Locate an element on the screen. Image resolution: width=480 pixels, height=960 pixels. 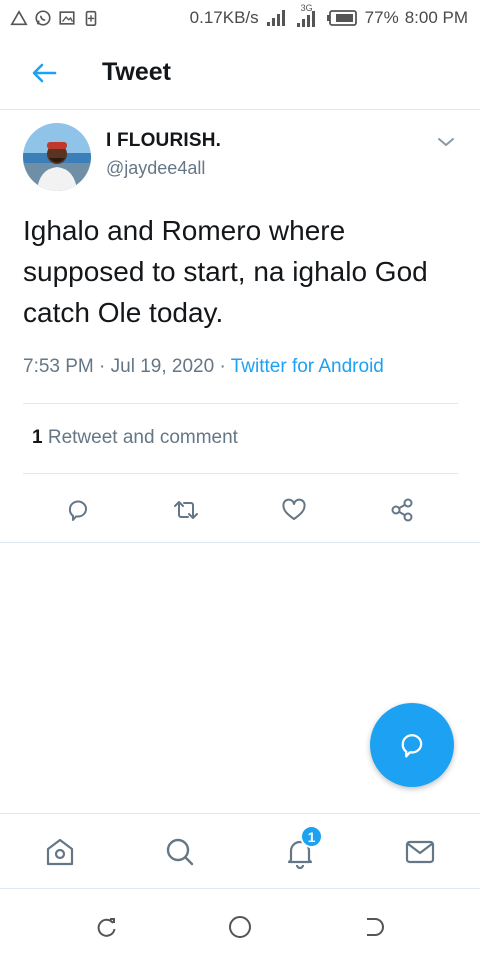
home-system-button is located at coordinates (240, 927).